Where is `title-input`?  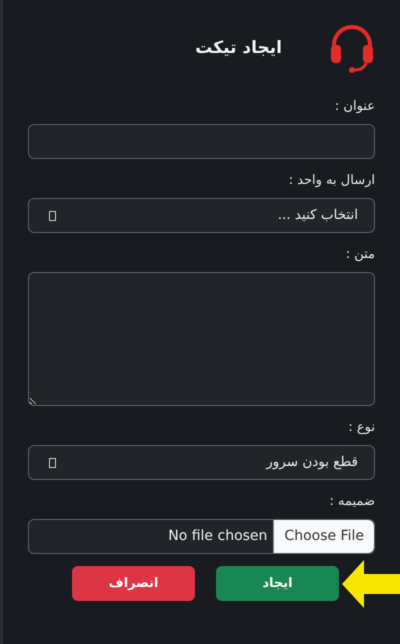 title-input is located at coordinates (201, 141).